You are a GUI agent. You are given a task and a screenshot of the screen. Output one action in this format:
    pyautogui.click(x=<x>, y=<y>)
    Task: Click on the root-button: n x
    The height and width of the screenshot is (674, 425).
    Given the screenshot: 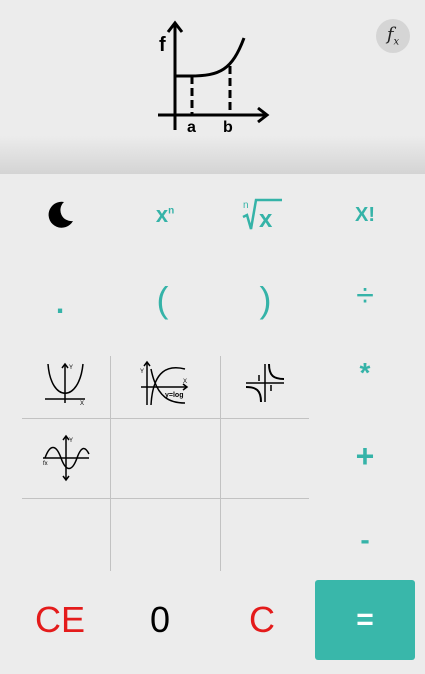 What is the action you would take?
    pyautogui.click(x=262, y=215)
    